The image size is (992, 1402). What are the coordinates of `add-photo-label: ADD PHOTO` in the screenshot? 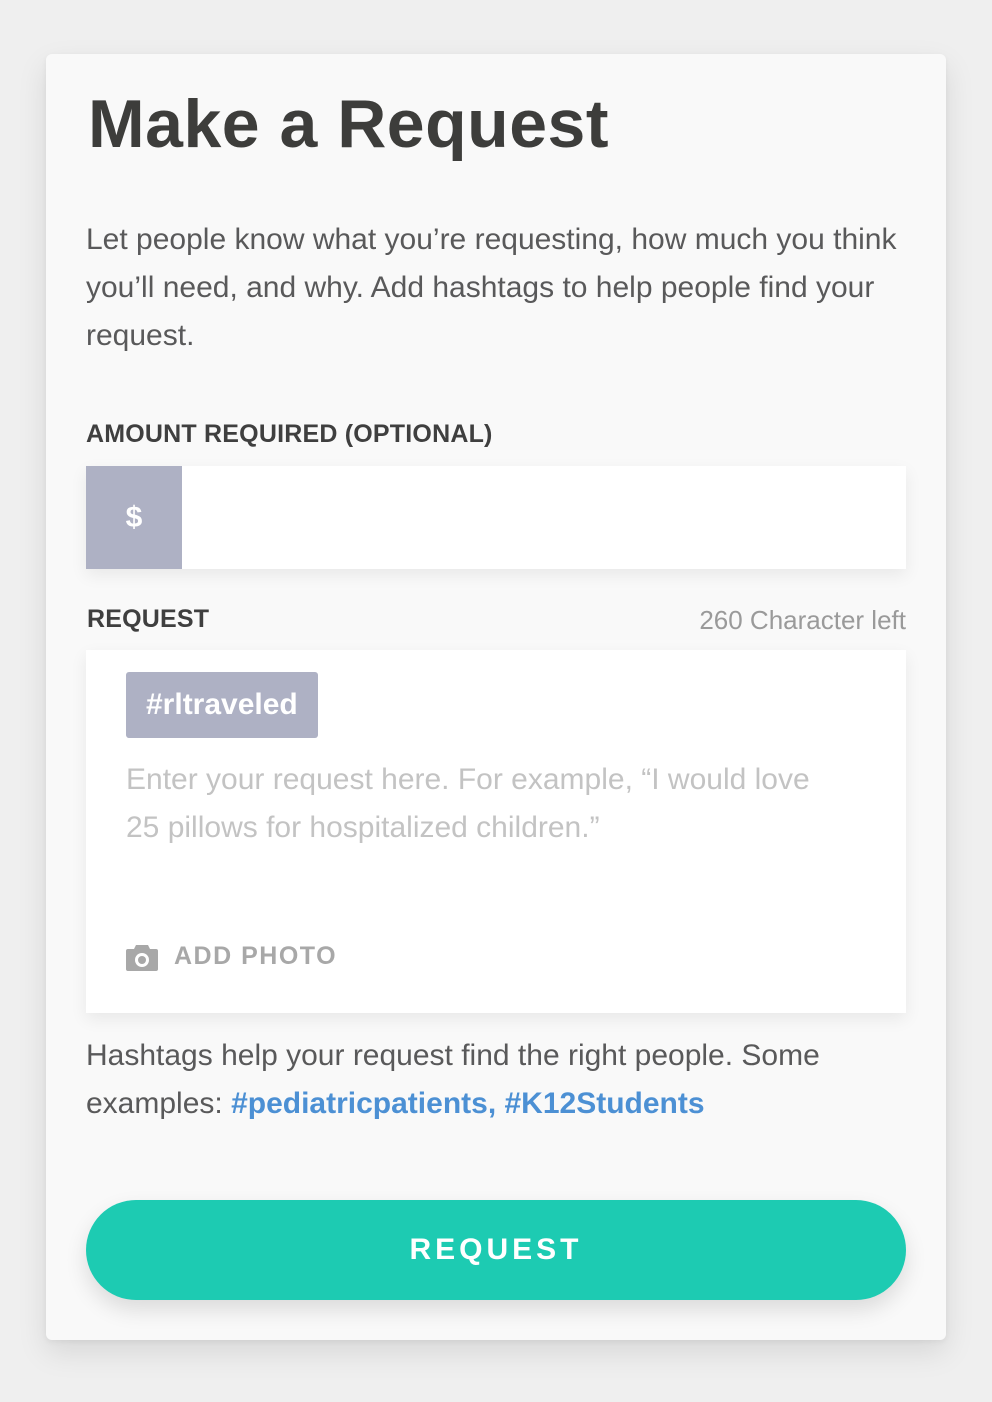 It's located at (256, 956).